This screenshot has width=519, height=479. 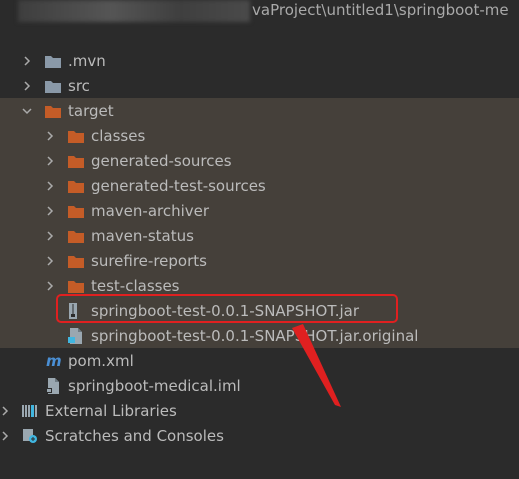 What do you see at coordinates (259, 85) in the screenshot?
I see `tree-item-src: src` at bounding box center [259, 85].